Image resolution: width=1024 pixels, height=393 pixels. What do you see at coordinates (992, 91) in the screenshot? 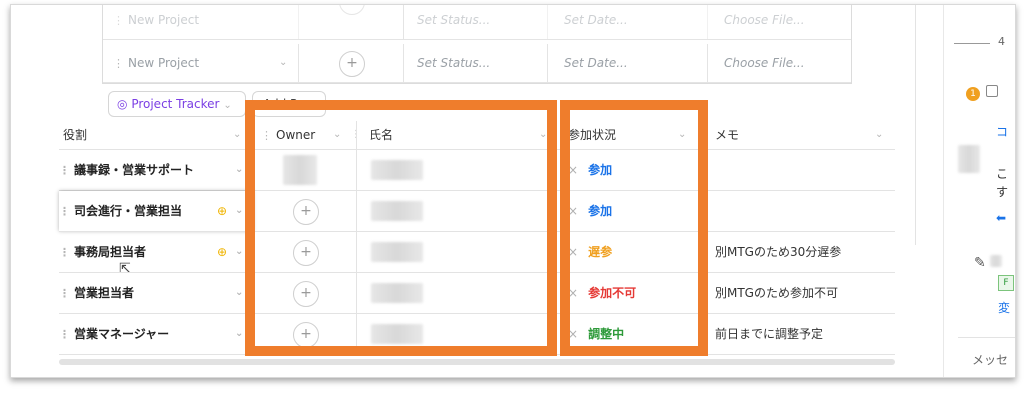
I see `checkbox` at bounding box center [992, 91].